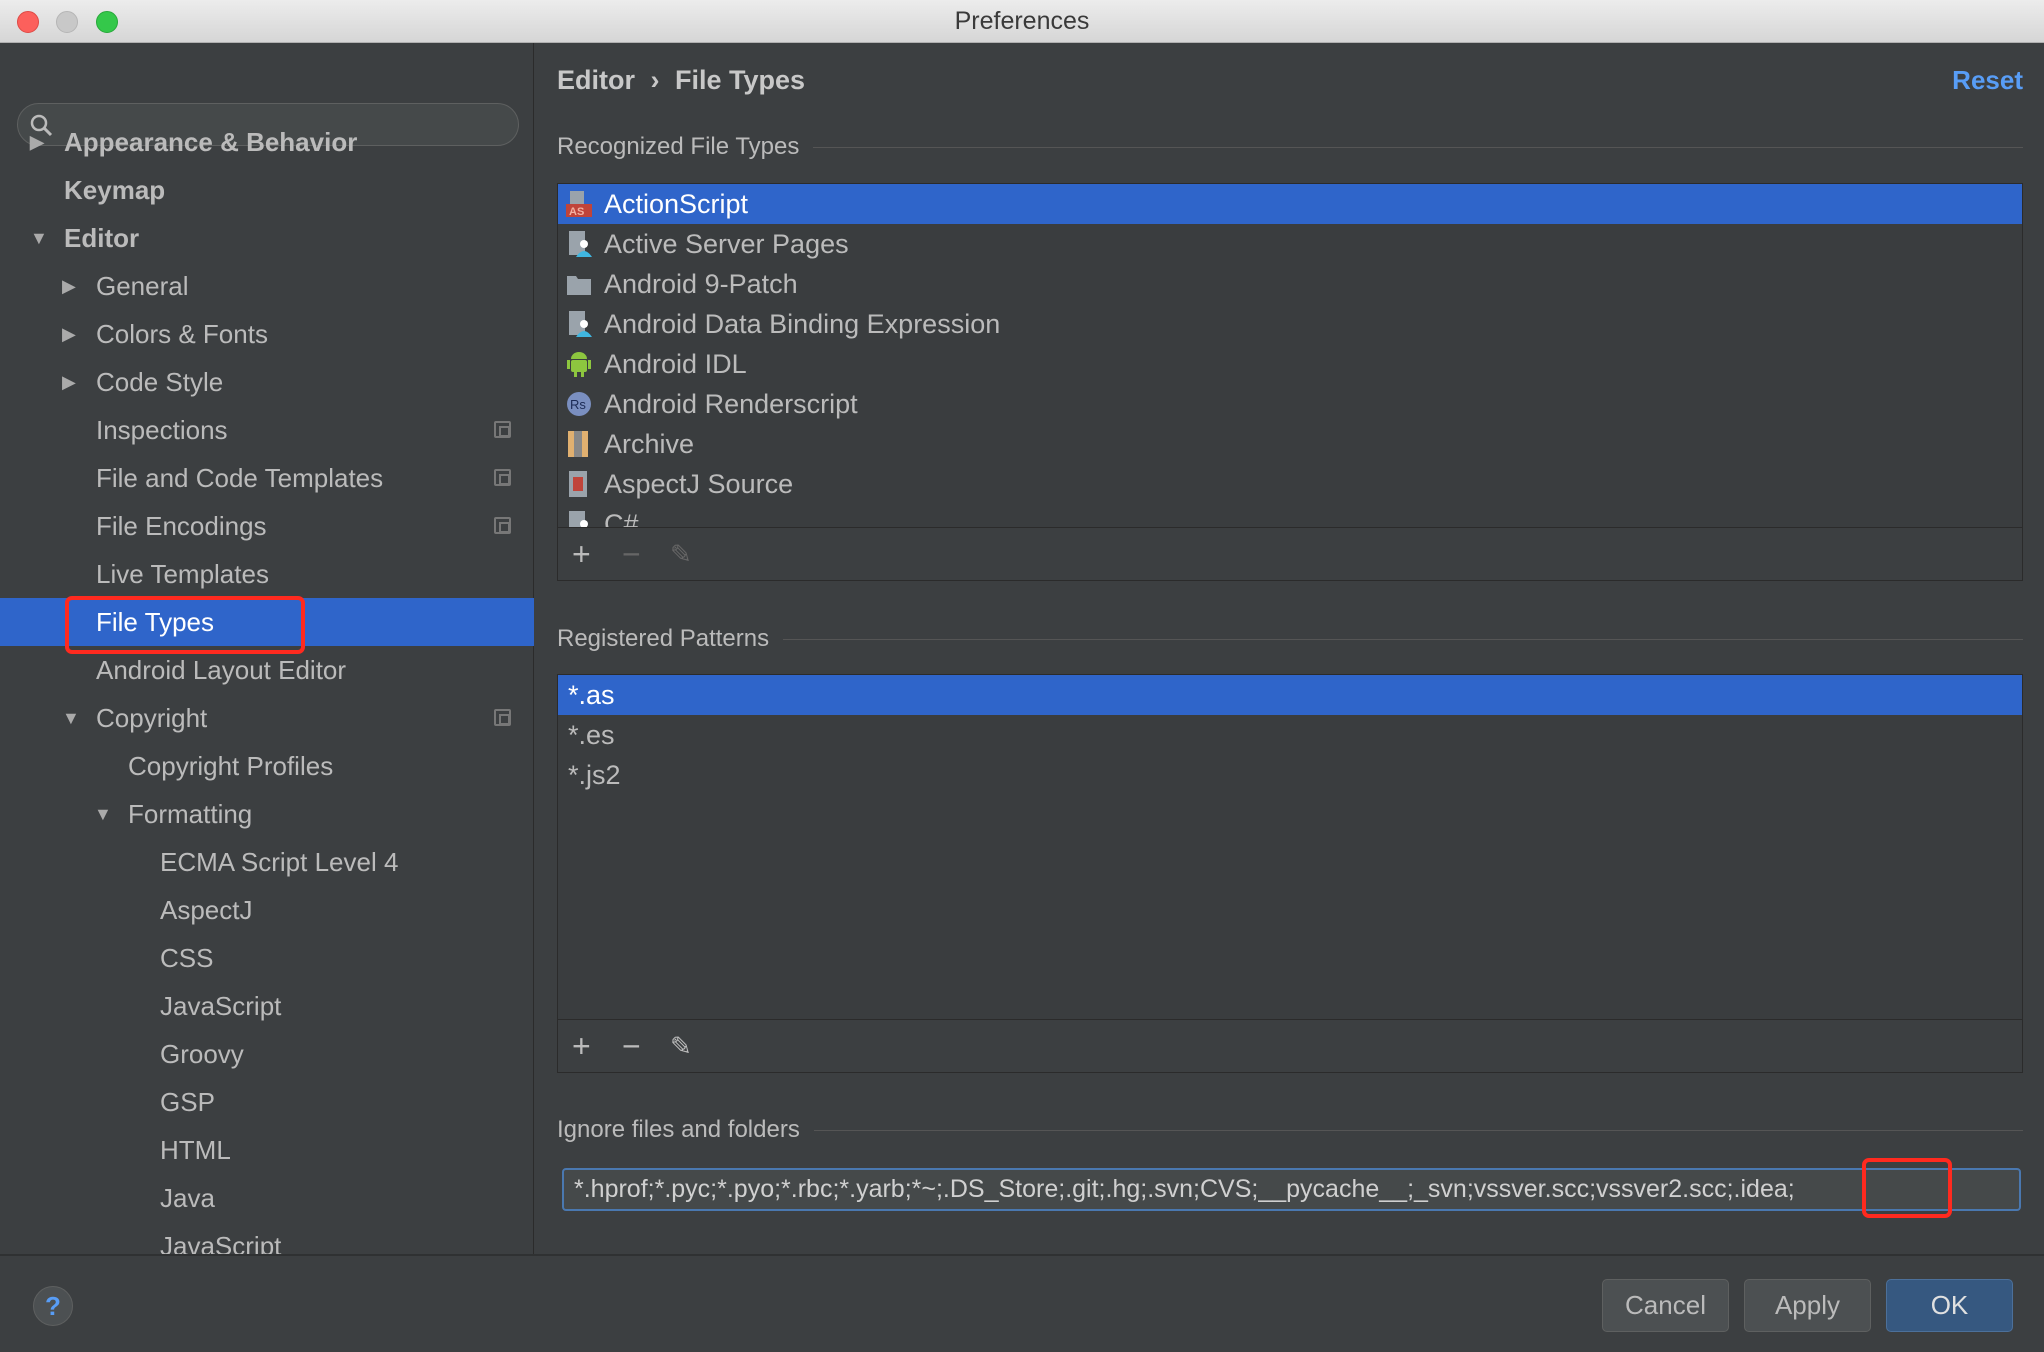 The width and height of the screenshot is (2044, 1352). Describe the element at coordinates (649, 444) in the screenshot. I see `file-type-label: Archive` at that location.